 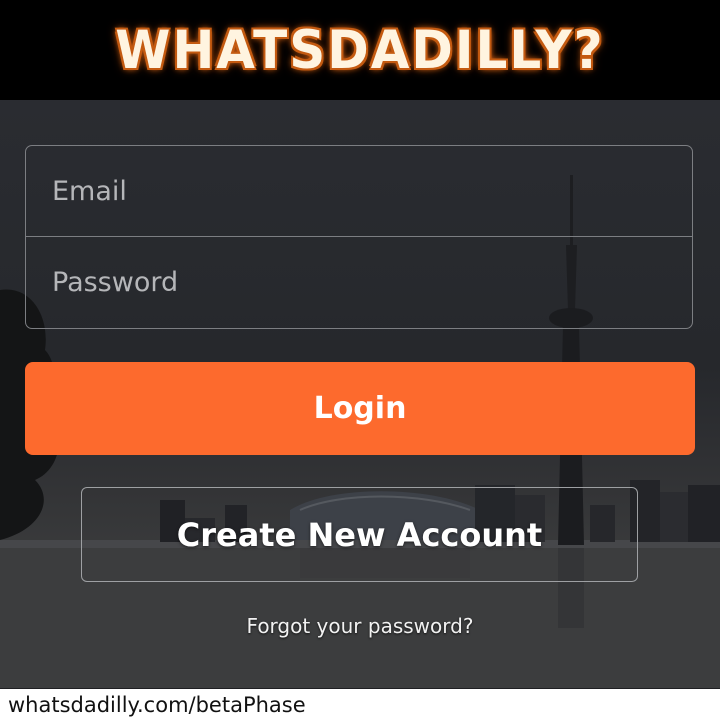 I want to click on email-input: Email, so click(x=359, y=191).